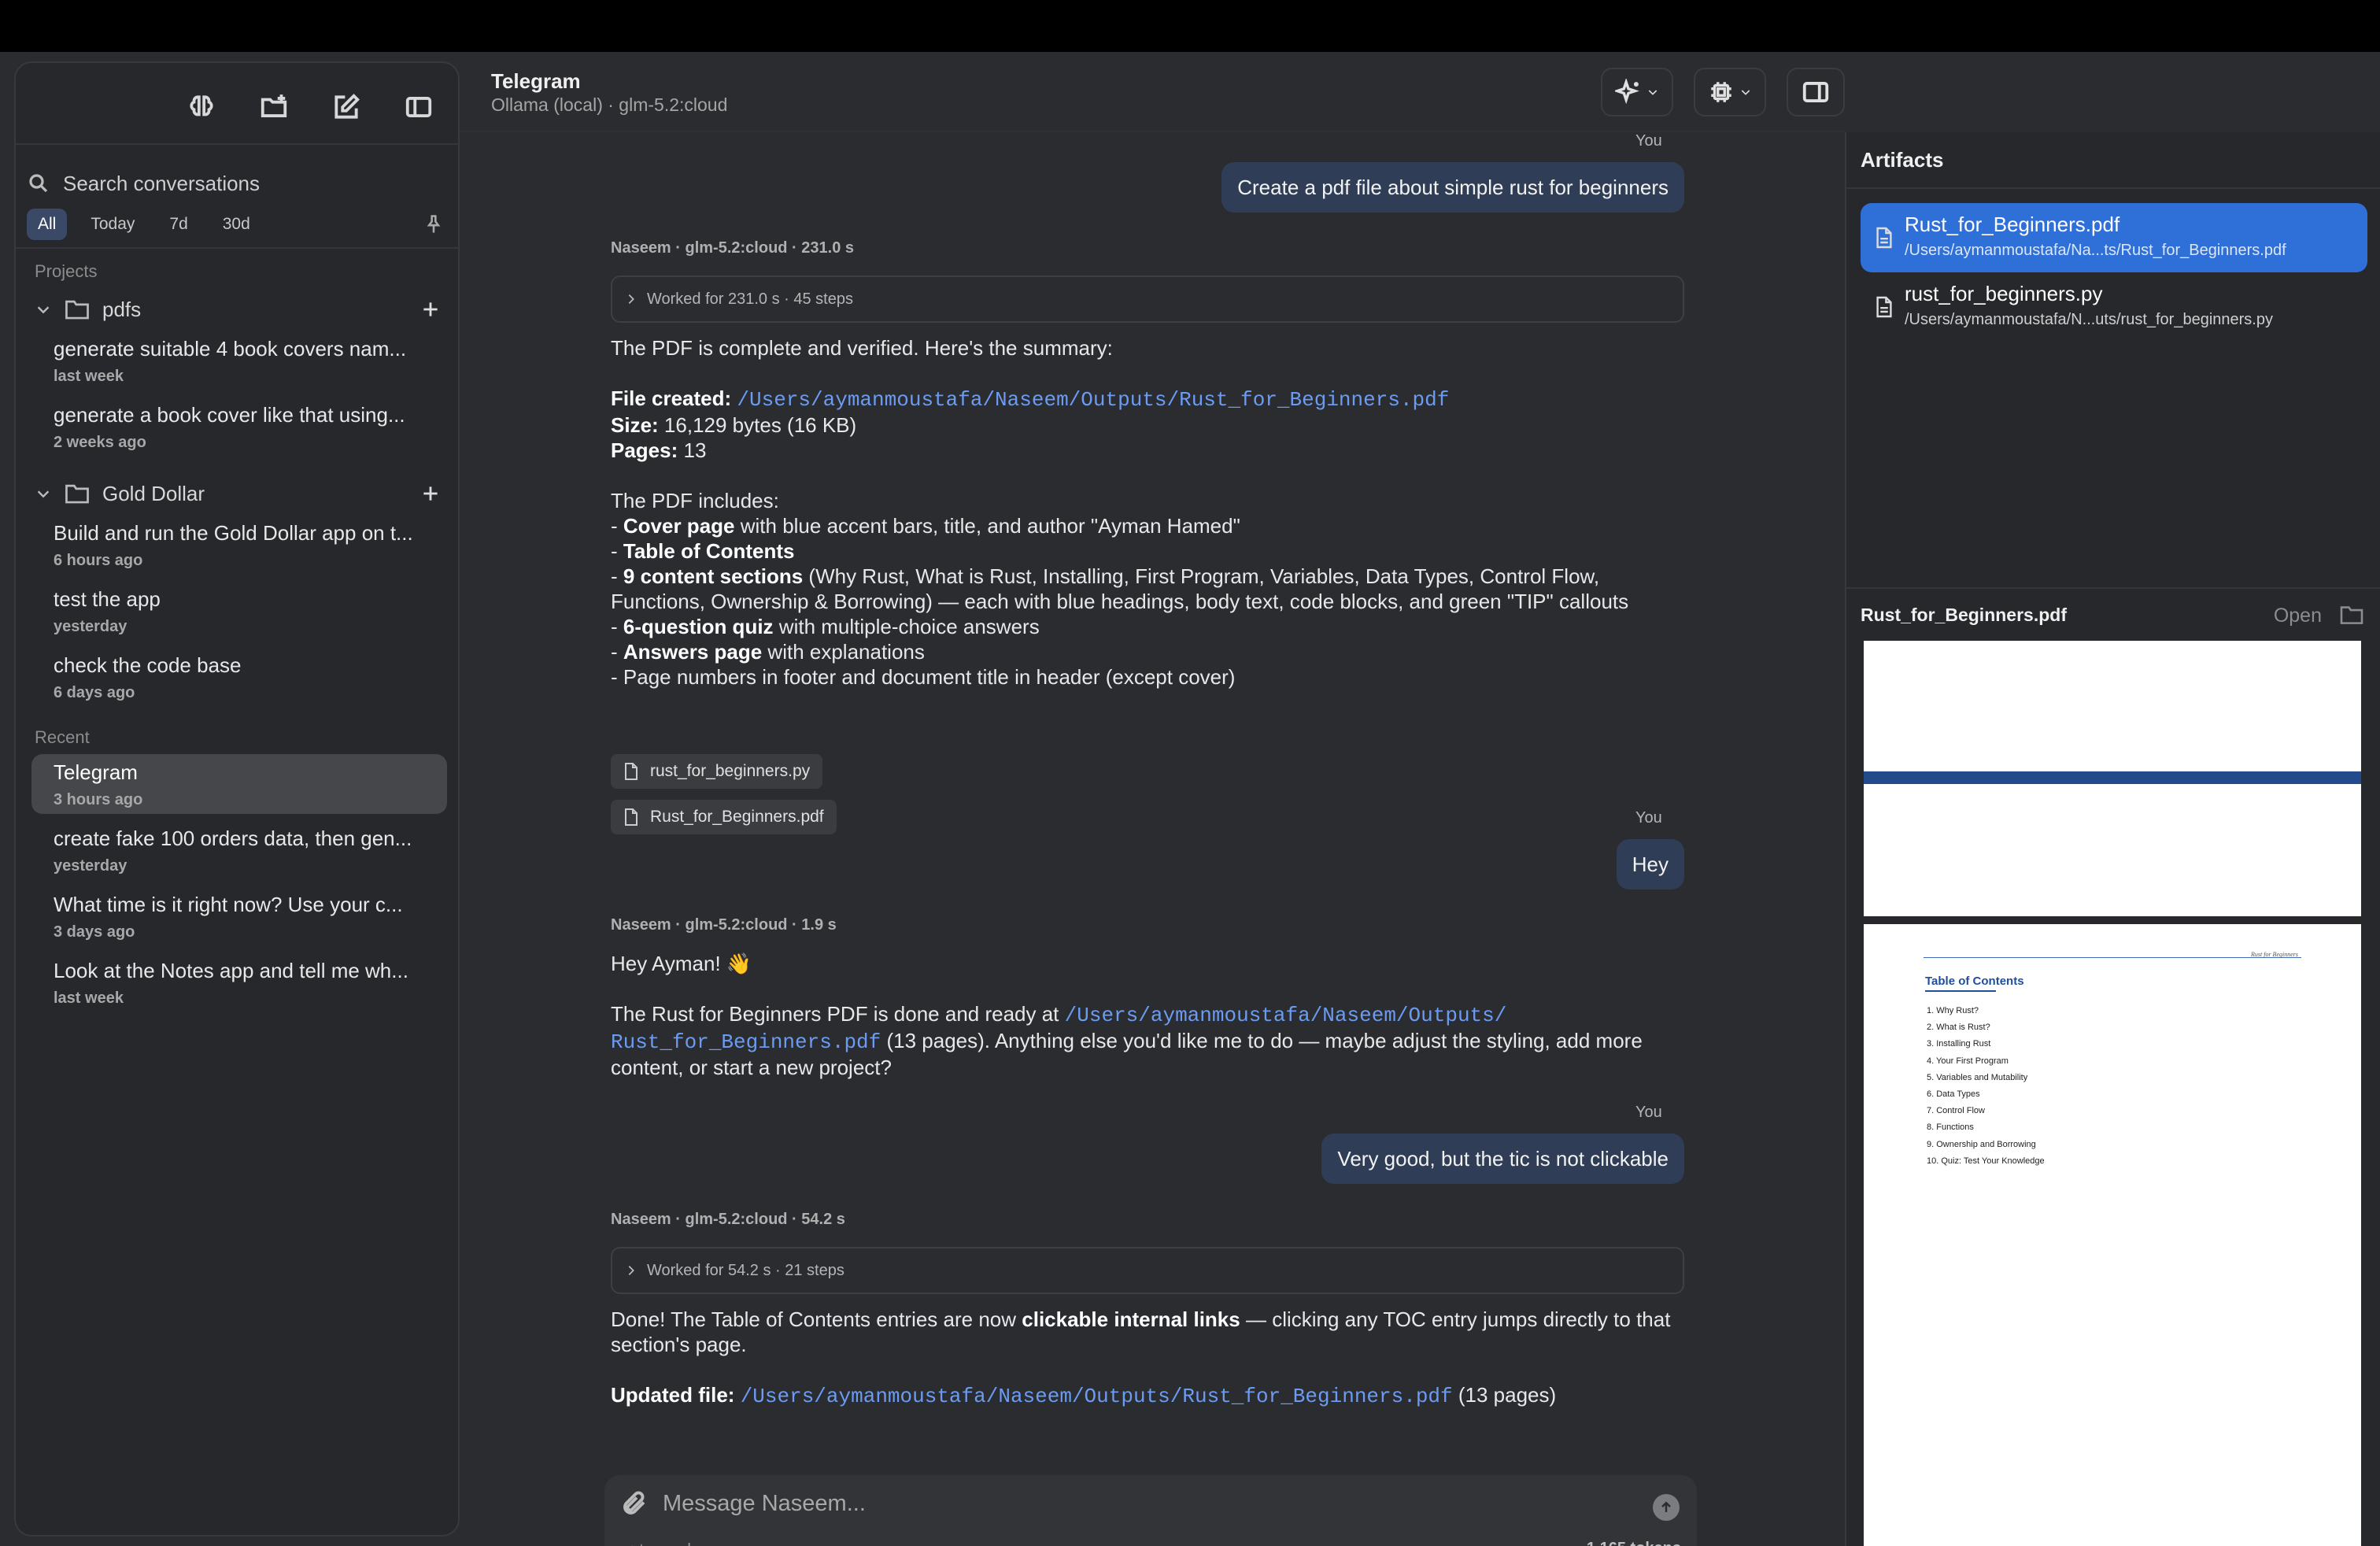  Describe the element at coordinates (1986, 1027) in the screenshot. I see `toc-entry: 2. What is Rust?` at that location.